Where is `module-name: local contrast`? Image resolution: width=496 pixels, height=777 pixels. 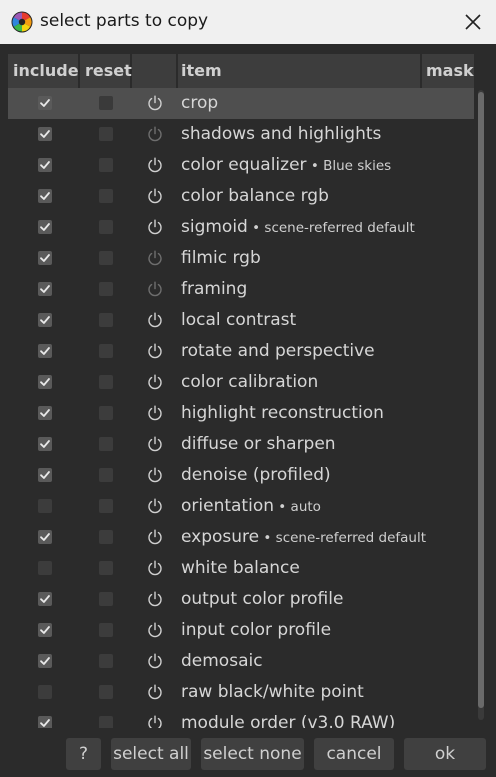 module-name: local contrast is located at coordinates (239, 320).